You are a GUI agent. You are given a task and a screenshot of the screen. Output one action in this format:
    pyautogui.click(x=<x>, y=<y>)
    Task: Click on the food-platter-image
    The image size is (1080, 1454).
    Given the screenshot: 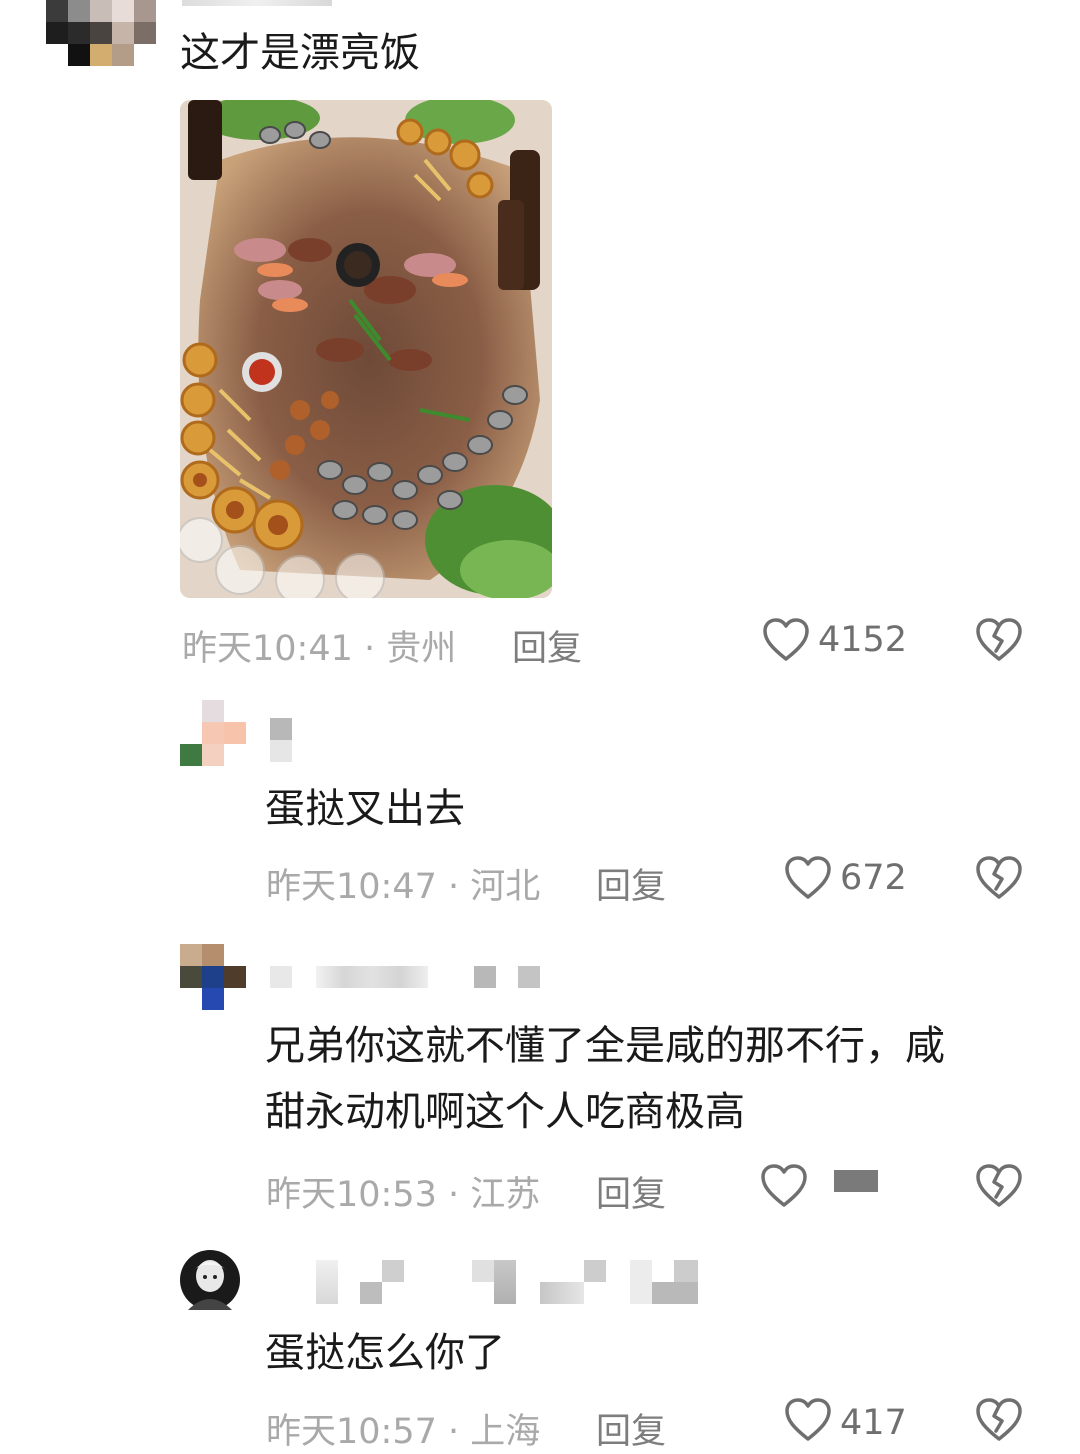 What is the action you would take?
    pyautogui.click(x=366, y=349)
    